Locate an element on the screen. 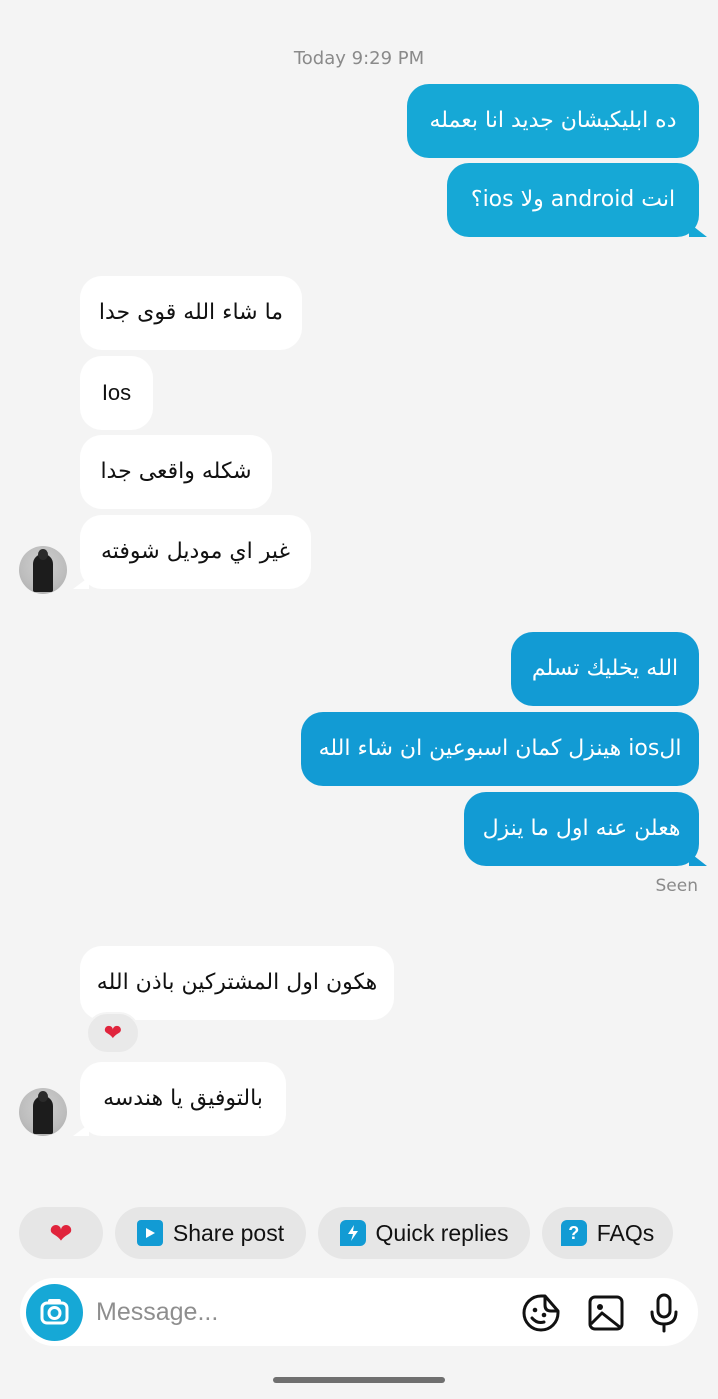  heart-chip: ❤ is located at coordinates (61, 1233).